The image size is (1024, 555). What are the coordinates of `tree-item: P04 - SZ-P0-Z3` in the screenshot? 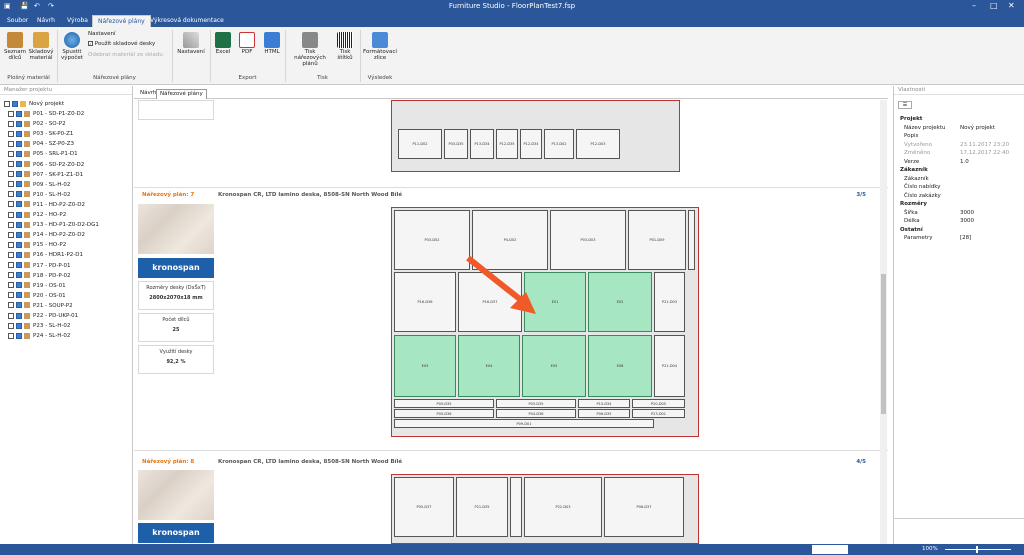 It's located at (41, 144).